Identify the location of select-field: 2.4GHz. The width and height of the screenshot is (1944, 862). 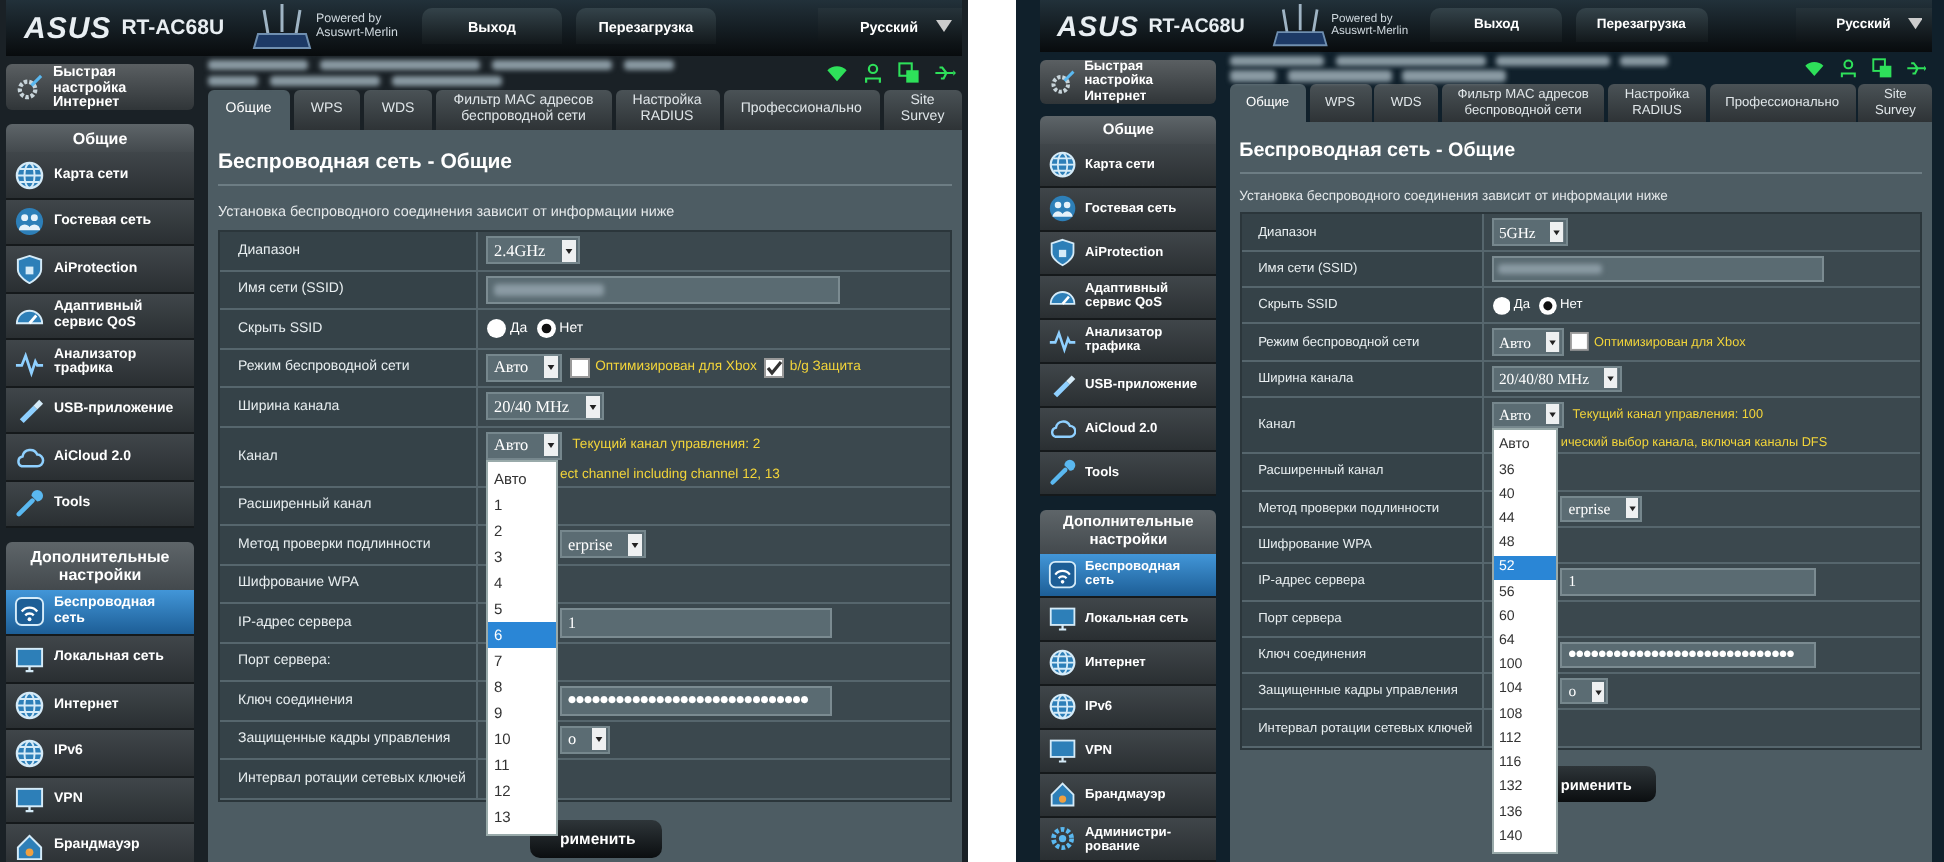
(533, 250).